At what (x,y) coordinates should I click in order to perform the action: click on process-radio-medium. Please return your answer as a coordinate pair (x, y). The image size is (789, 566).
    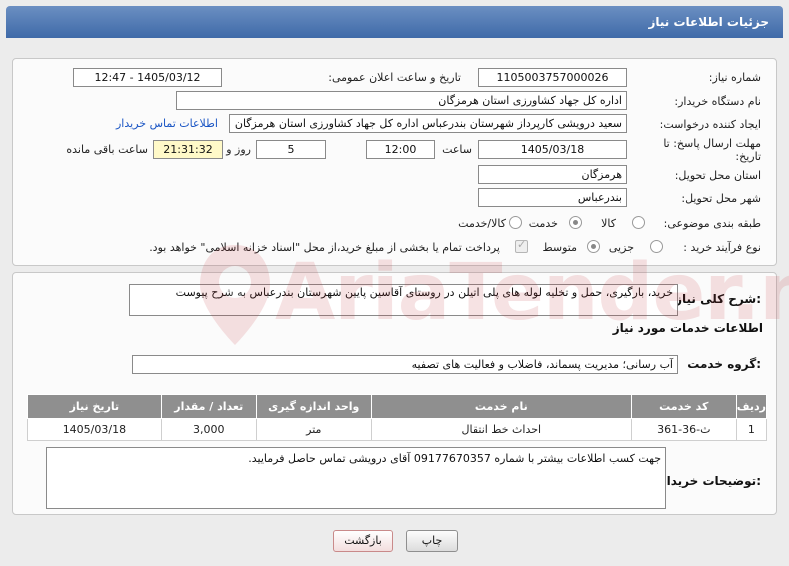
    Looking at the image, I should click on (593, 246).